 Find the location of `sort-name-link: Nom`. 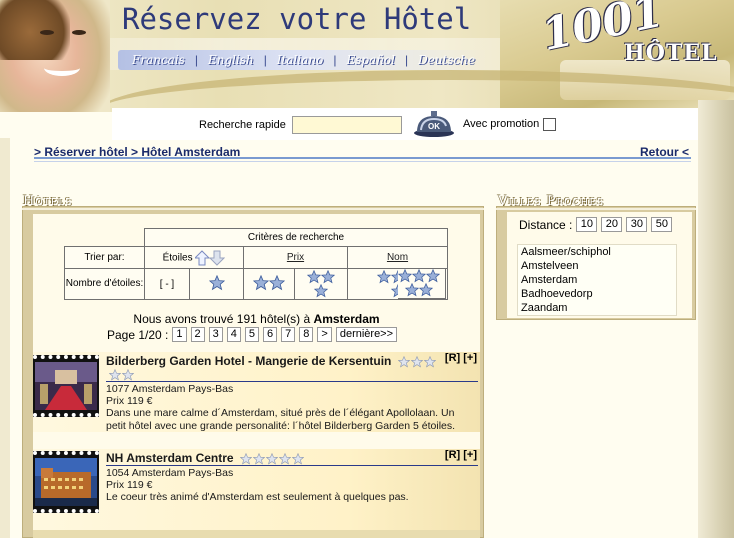

sort-name-link: Nom is located at coordinates (397, 257).